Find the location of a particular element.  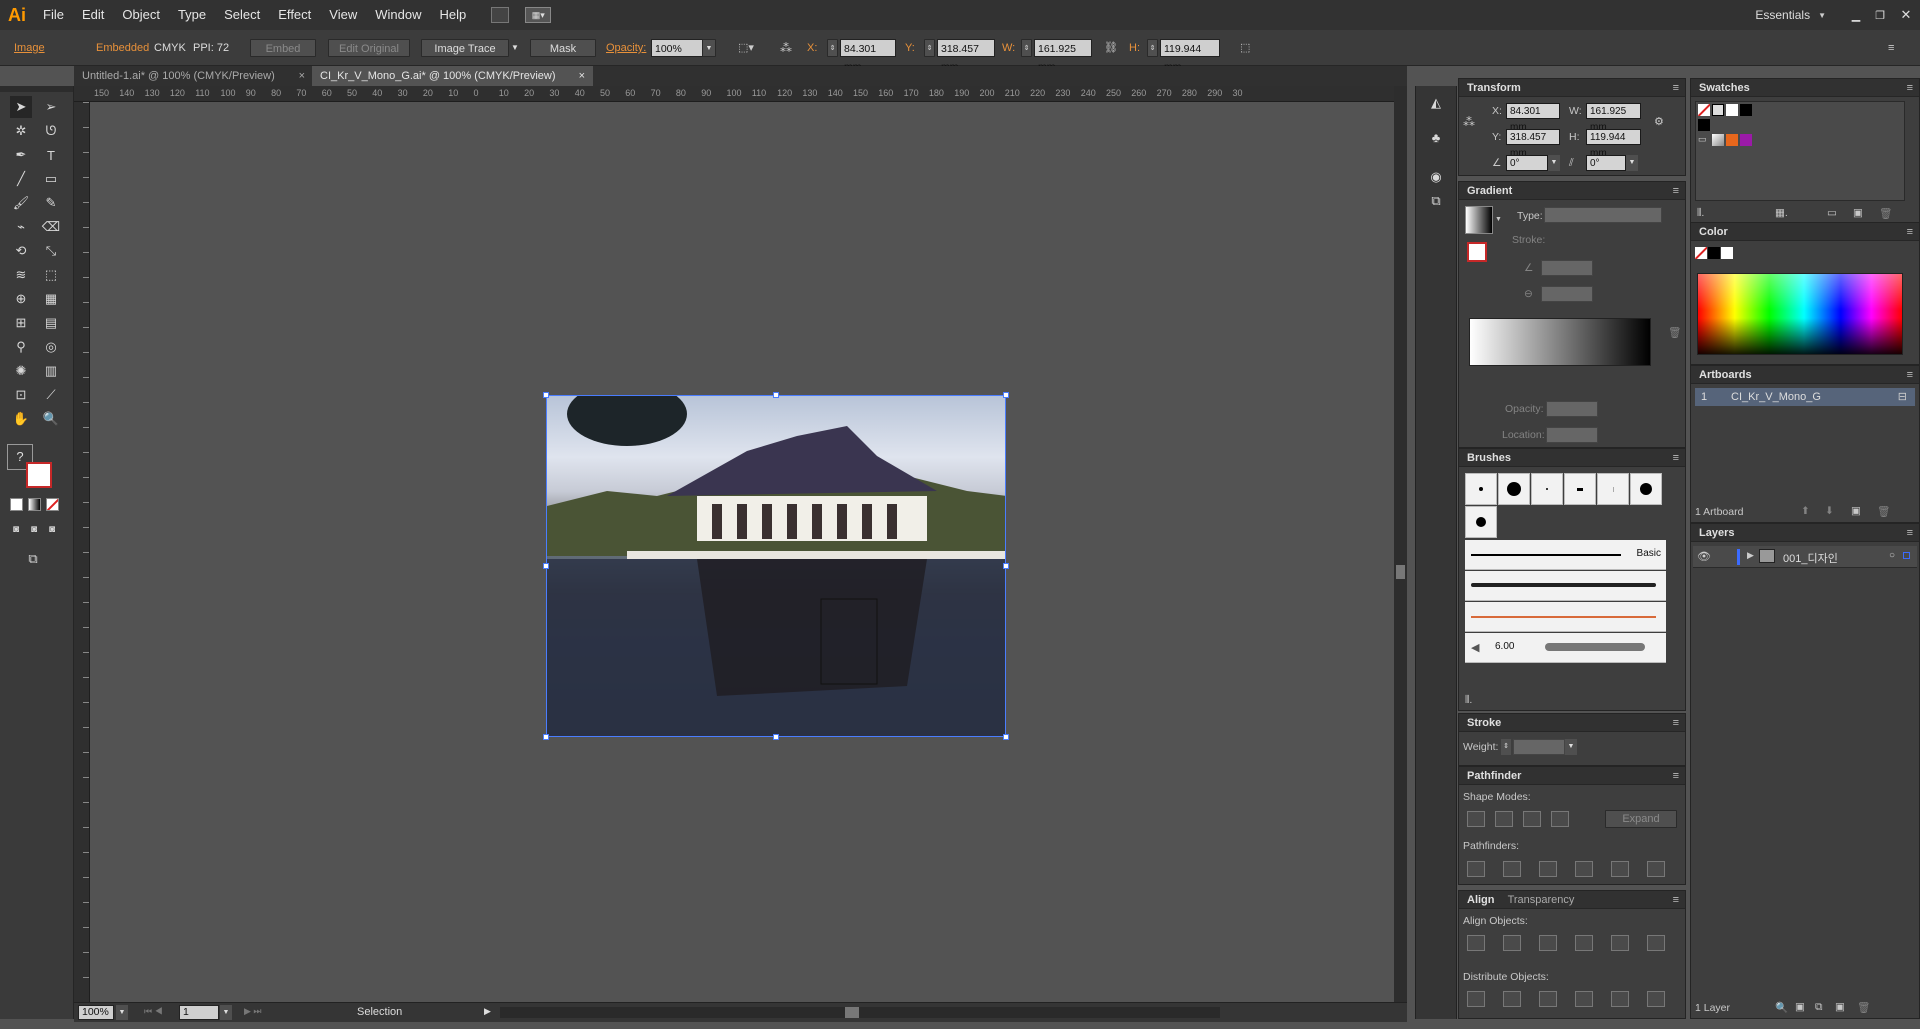

vertical-scrollbar is located at coordinates (1400, 544).